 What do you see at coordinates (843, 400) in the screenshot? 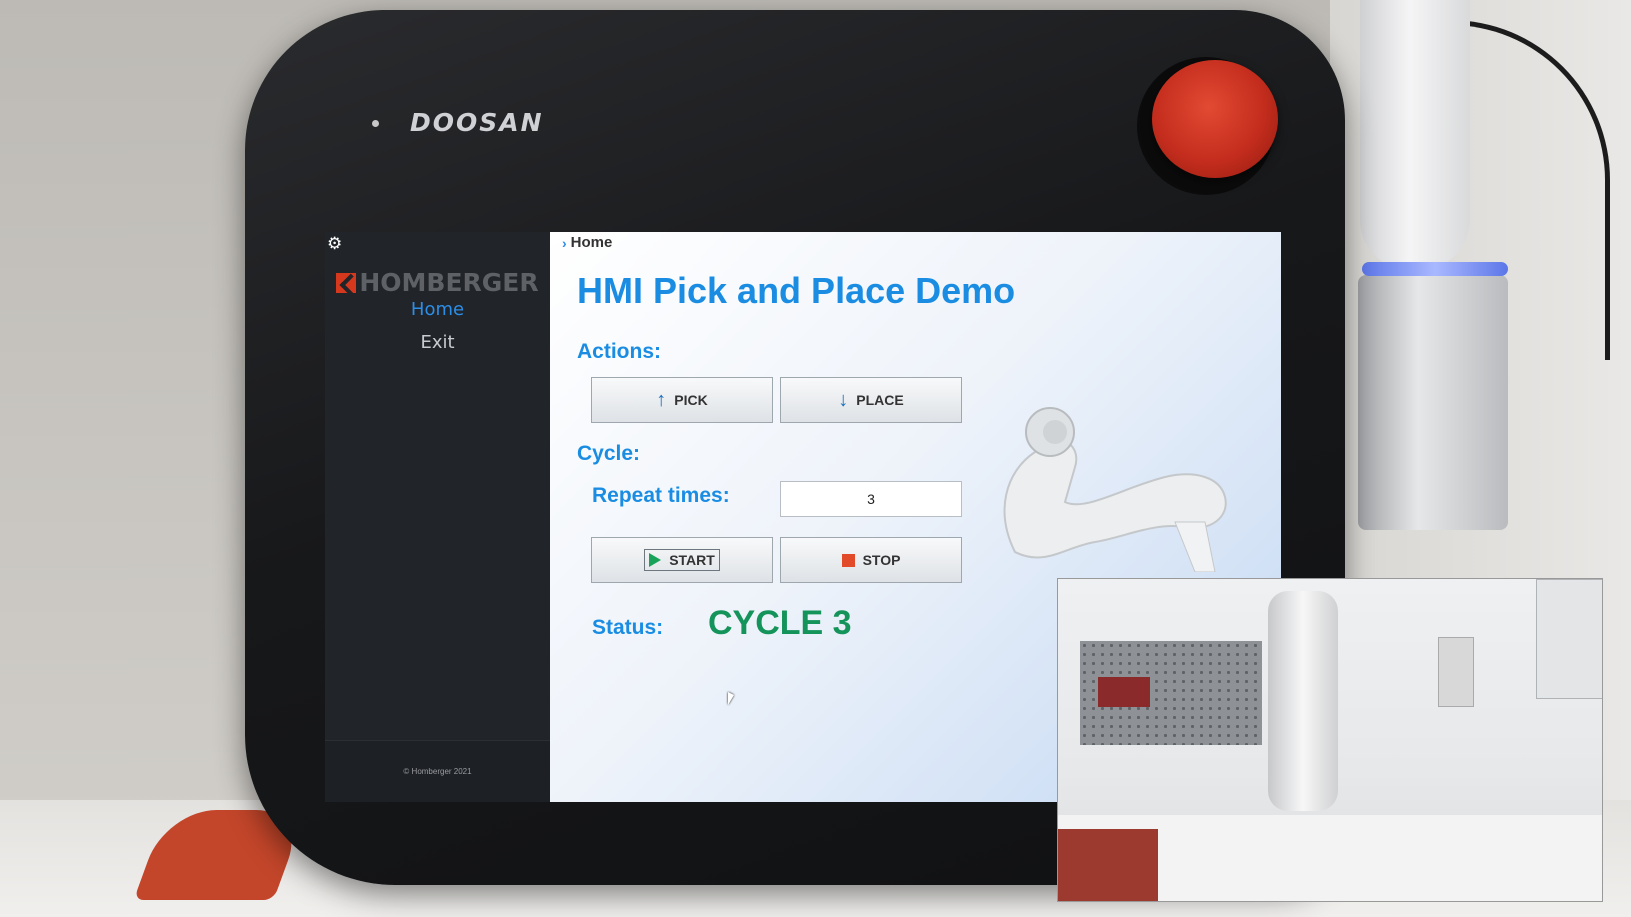
I see `arrow-down-icon: ↓` at bounding box center [843, 400].